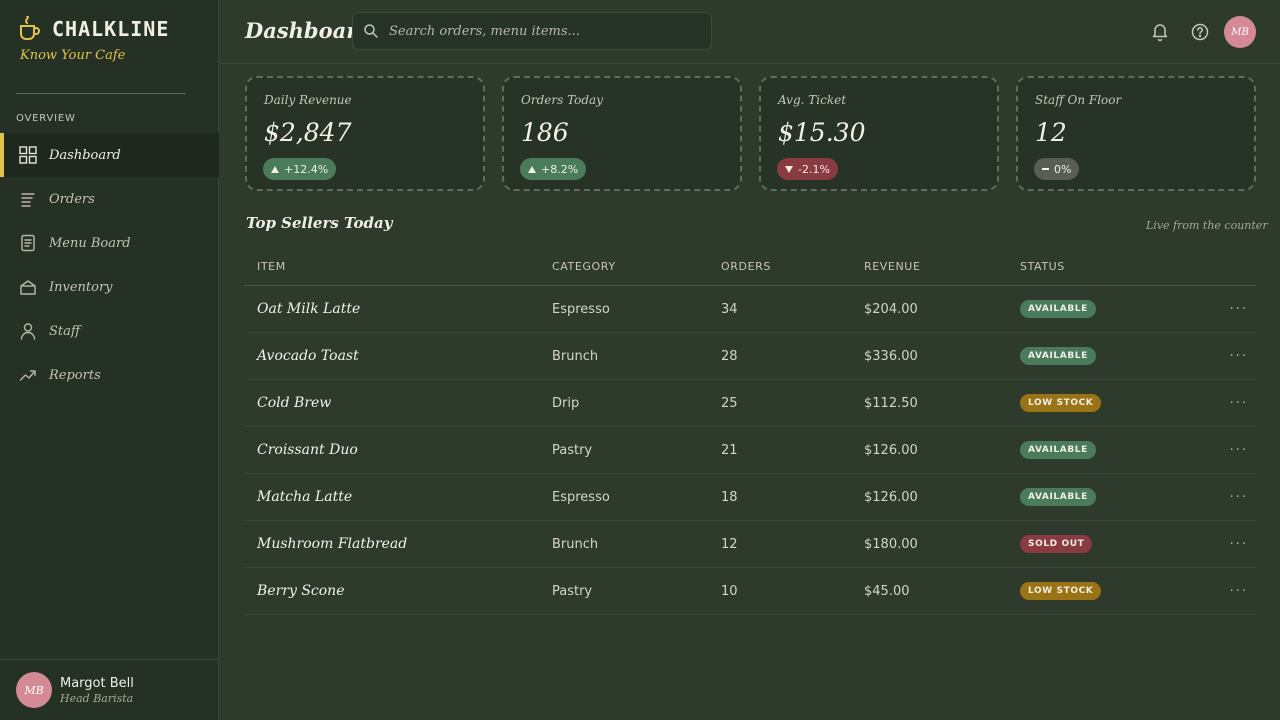 The image size is (1280, 720). Describe the element at coordinates (562, 100) in the screenshot. I see `stat-label: Orders Today` at that location.